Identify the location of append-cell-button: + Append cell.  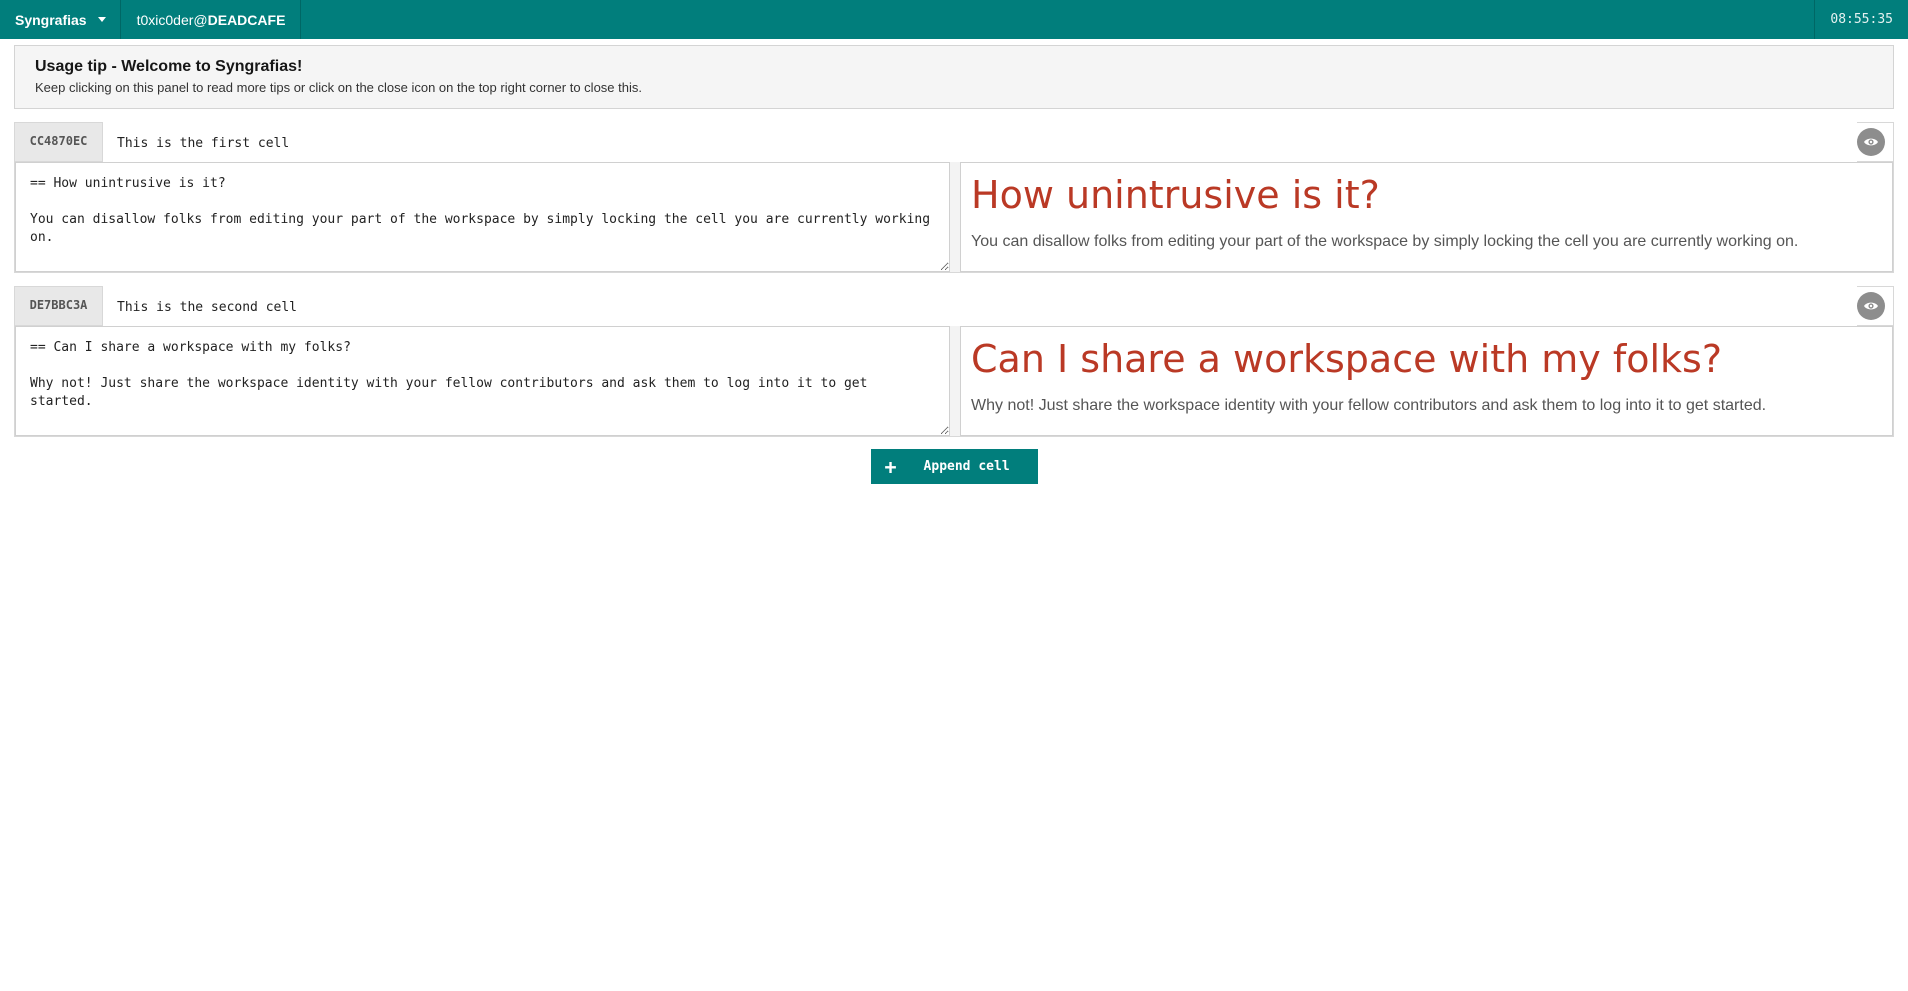
(954, 466).